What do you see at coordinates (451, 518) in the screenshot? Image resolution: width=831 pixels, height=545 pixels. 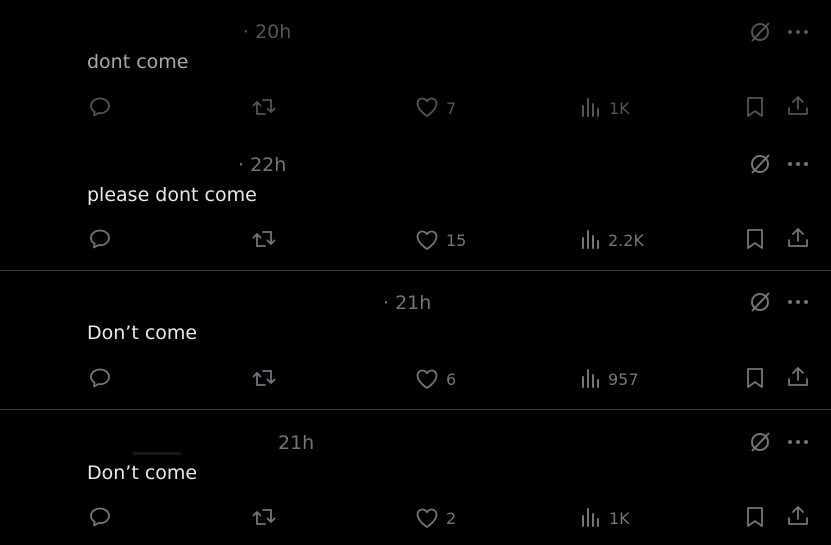 I see `like-count: 2` at bounding box center [451, 518].